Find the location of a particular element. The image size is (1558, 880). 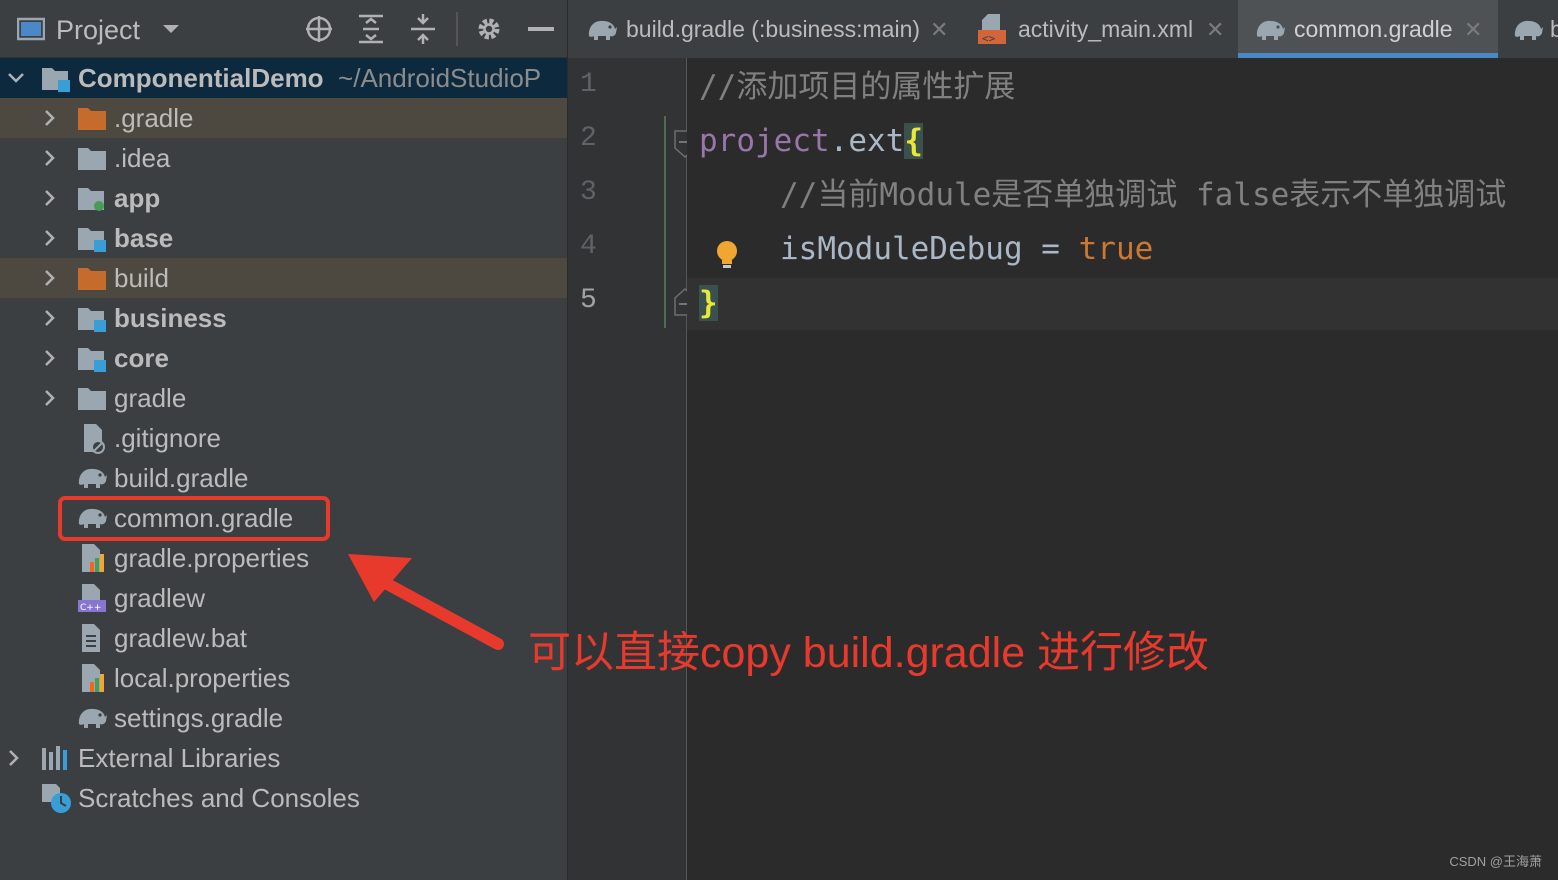

caret-row-highlight is located at coordinates (1122, 304).